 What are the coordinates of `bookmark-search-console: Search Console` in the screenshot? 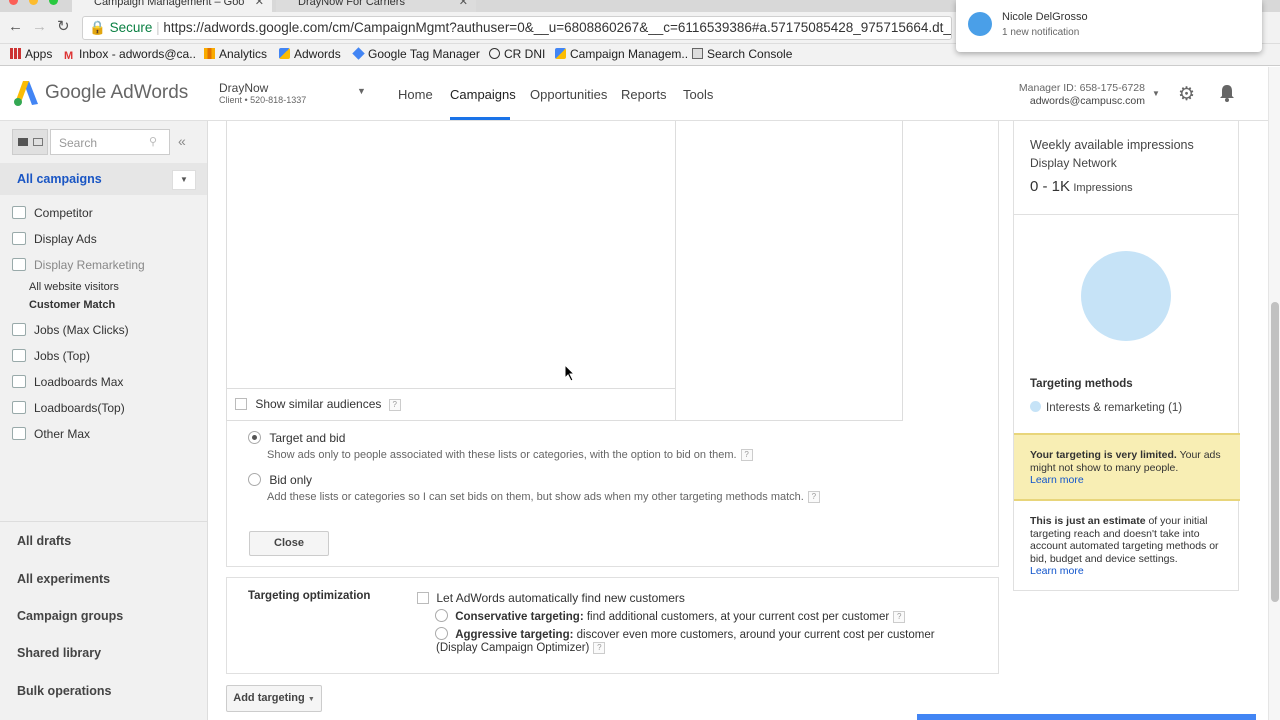 It's located at (742, 54).